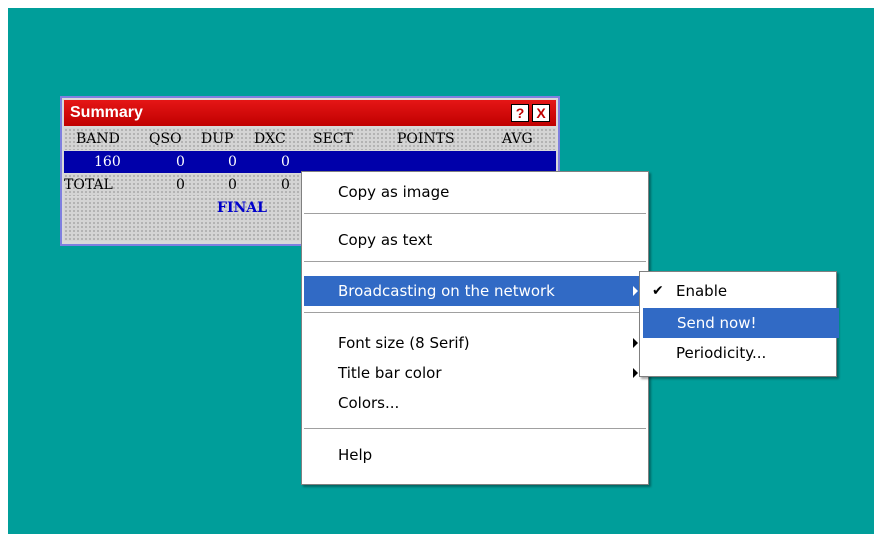  Describe the element at coordinates (270, 139) in the screenshot. I see `header-dxc: DXC` at that location.